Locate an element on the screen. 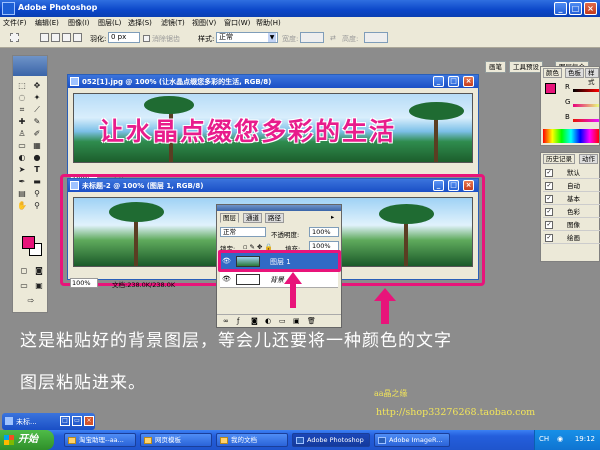 This screenshot has height=450, width=600. quickmask-mode-icon: ◙ is located at coordinates (39, 271).